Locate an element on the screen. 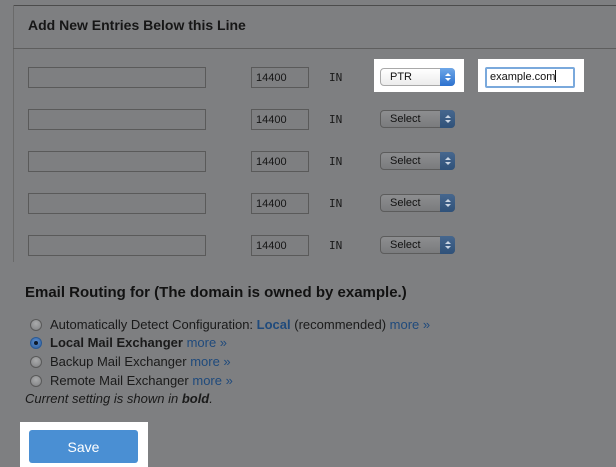 This screenshot has width=616, height=467. record-data-input: example.com is located at coordinates (530, 77).